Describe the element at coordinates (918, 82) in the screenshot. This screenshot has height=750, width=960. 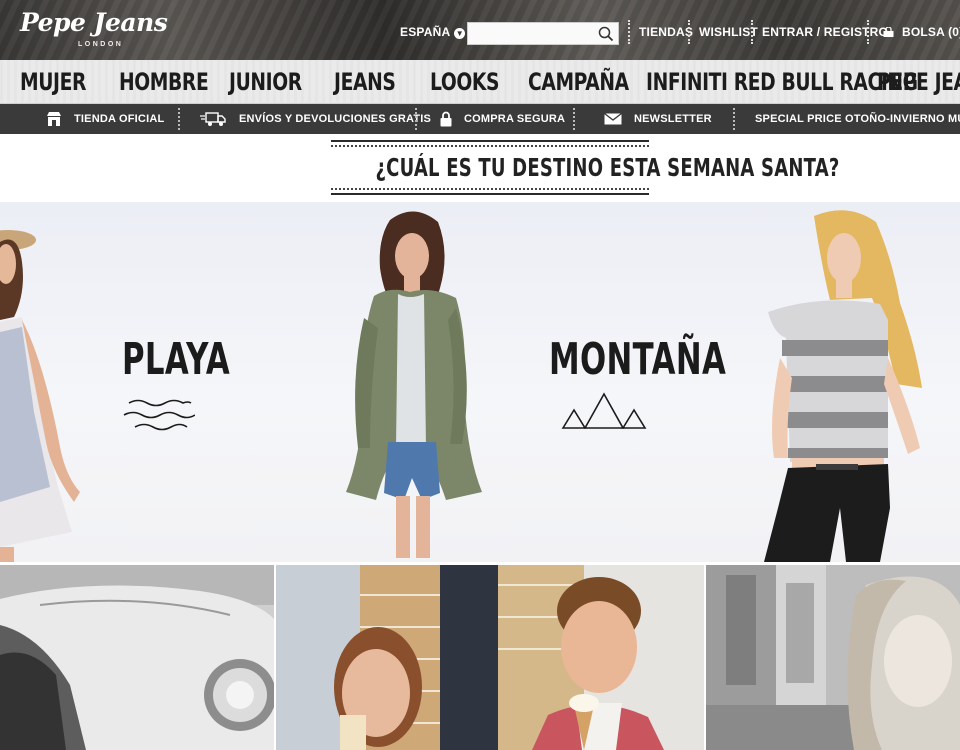
I see `nav-item-pepe-jeans: PEPE JEANS` at that location.